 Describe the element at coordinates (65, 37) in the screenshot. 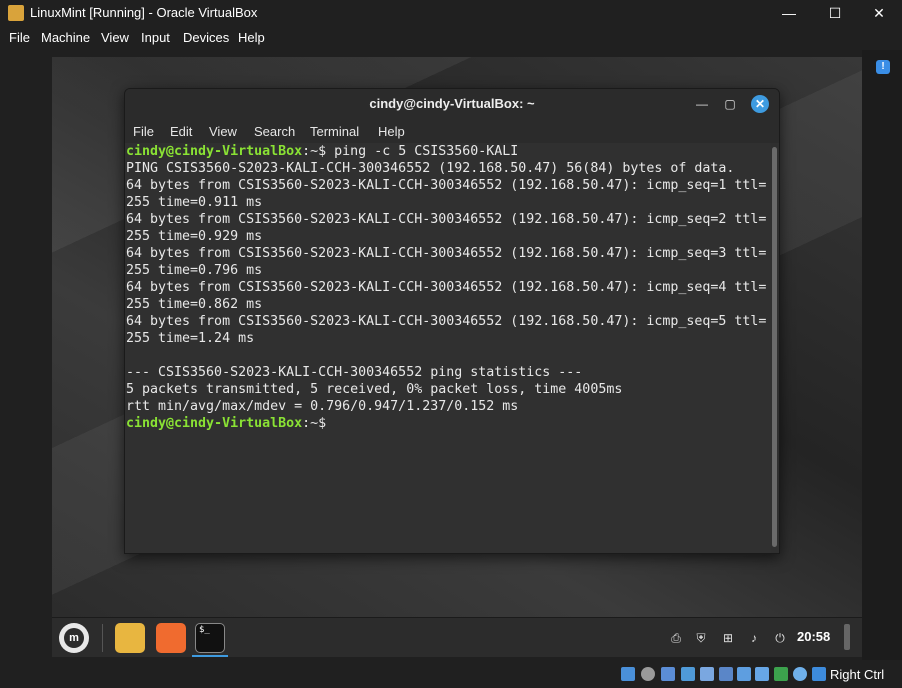

I see `menu-machine: Machine` at that location.